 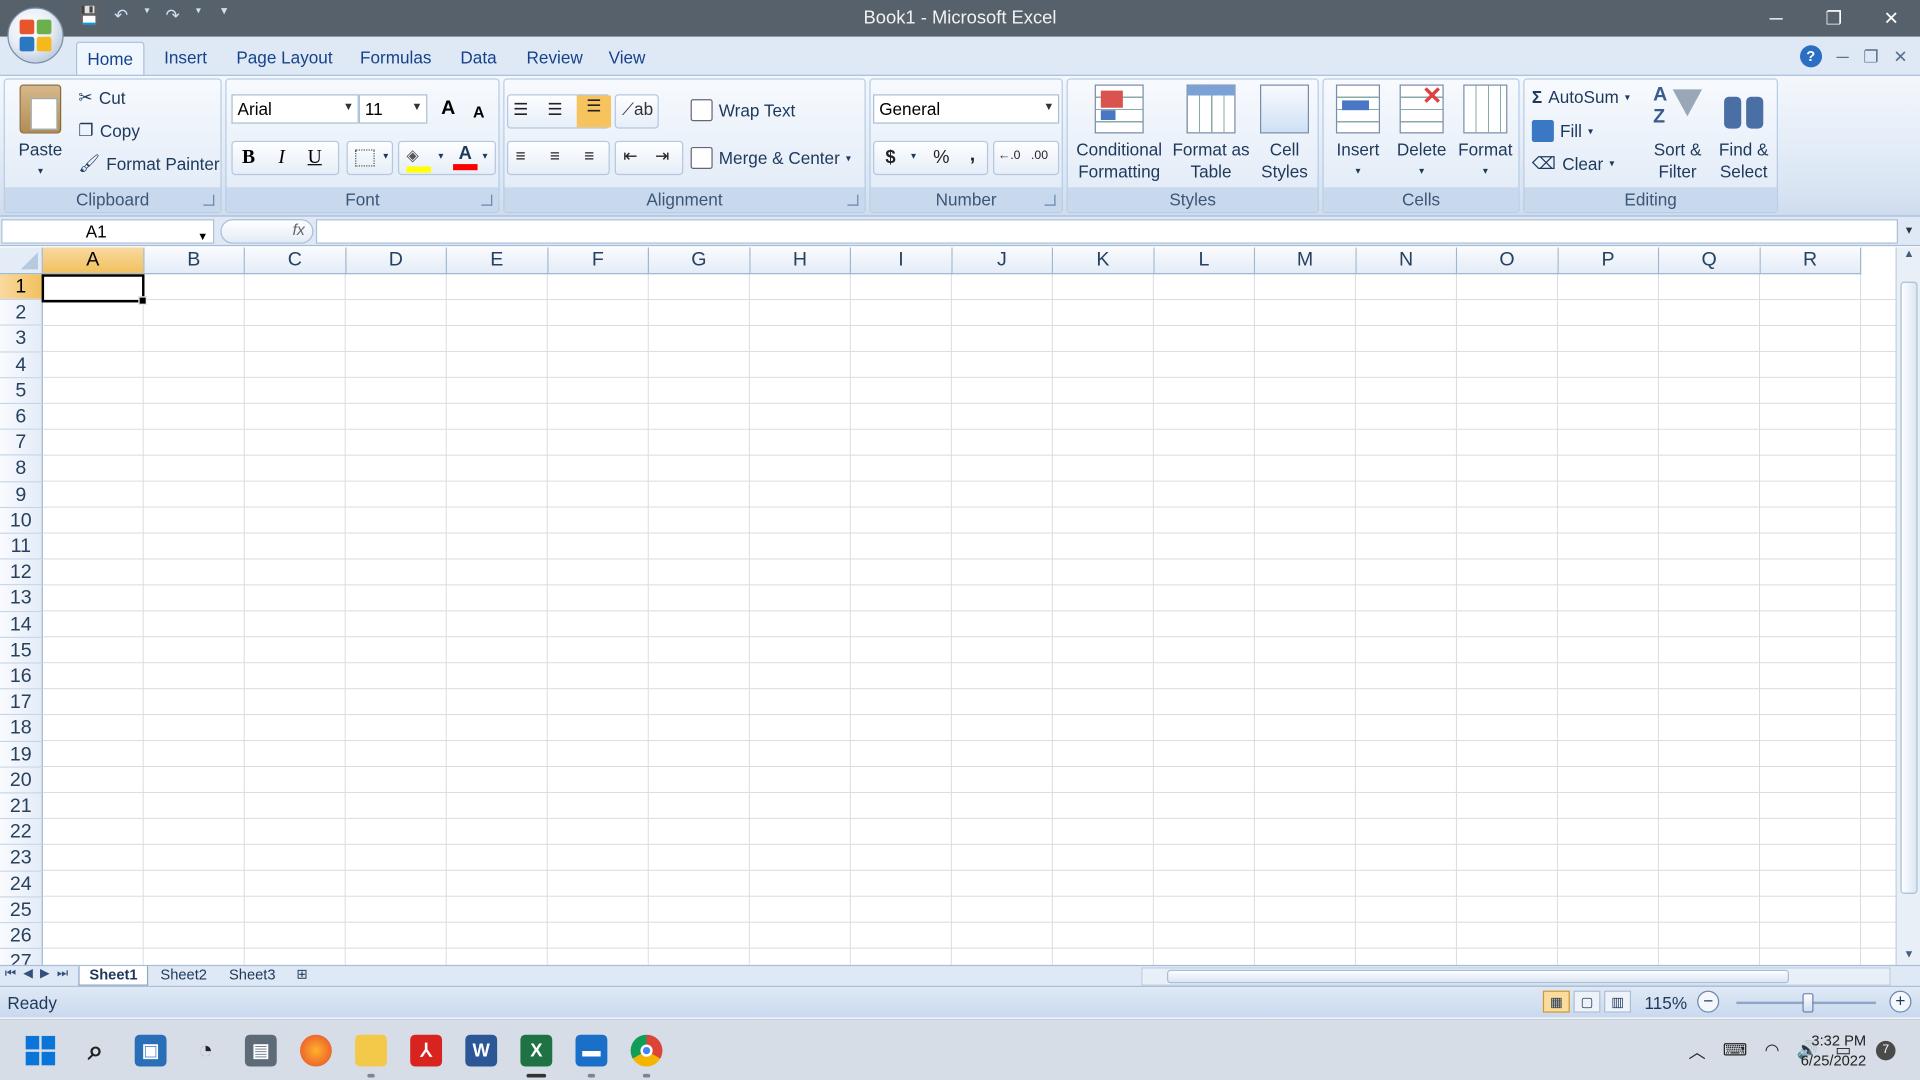 I want to click on start-icon, so click(x=40, y=1051).